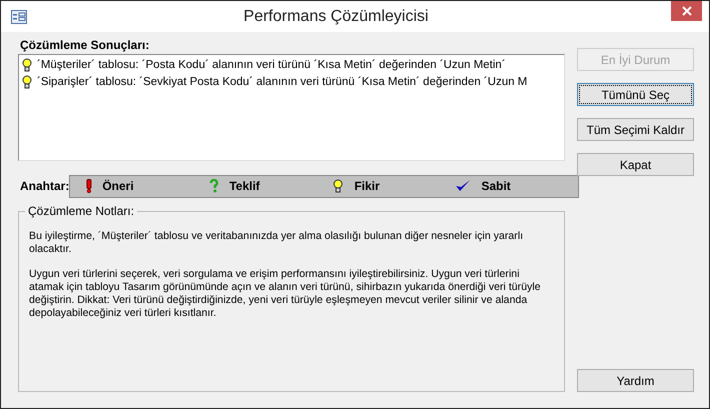 The width and height of the screenshot is (710, 409). What do you see at coordinates (244, 186) in the screenshot?
I see `key-text: Teklif` at bounding box center [244, 186].